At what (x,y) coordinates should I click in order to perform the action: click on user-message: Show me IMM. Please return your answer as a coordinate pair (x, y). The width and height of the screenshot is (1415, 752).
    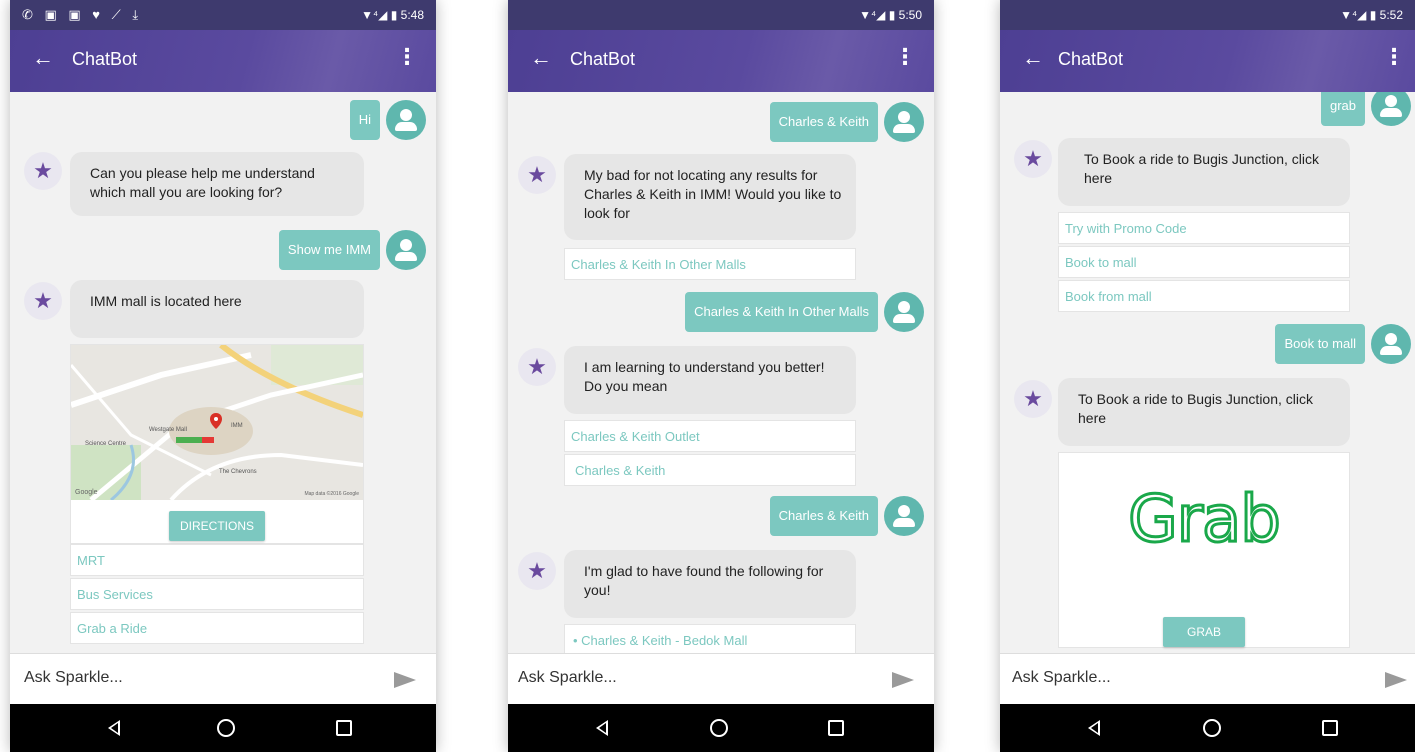
    Looking at the image, I should click on (329, 250).